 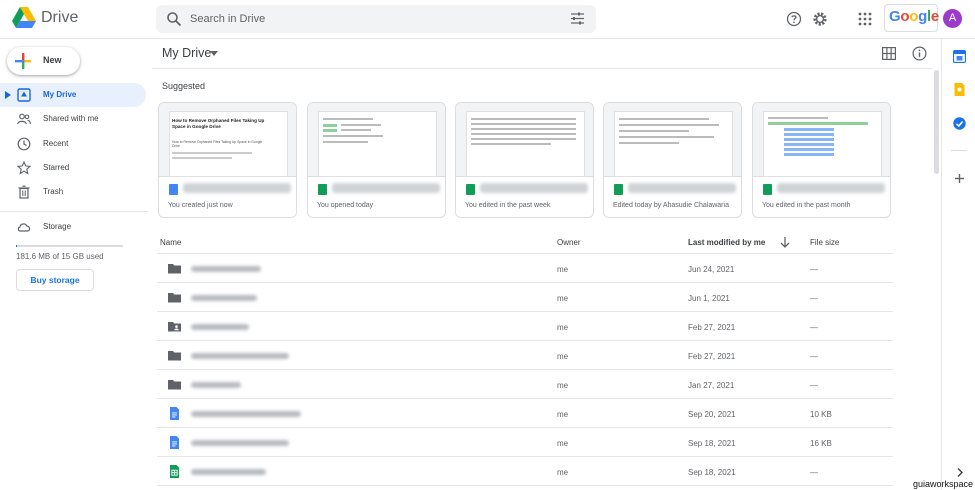 I want to click on search-options-icon, so click(x=577, y=18).